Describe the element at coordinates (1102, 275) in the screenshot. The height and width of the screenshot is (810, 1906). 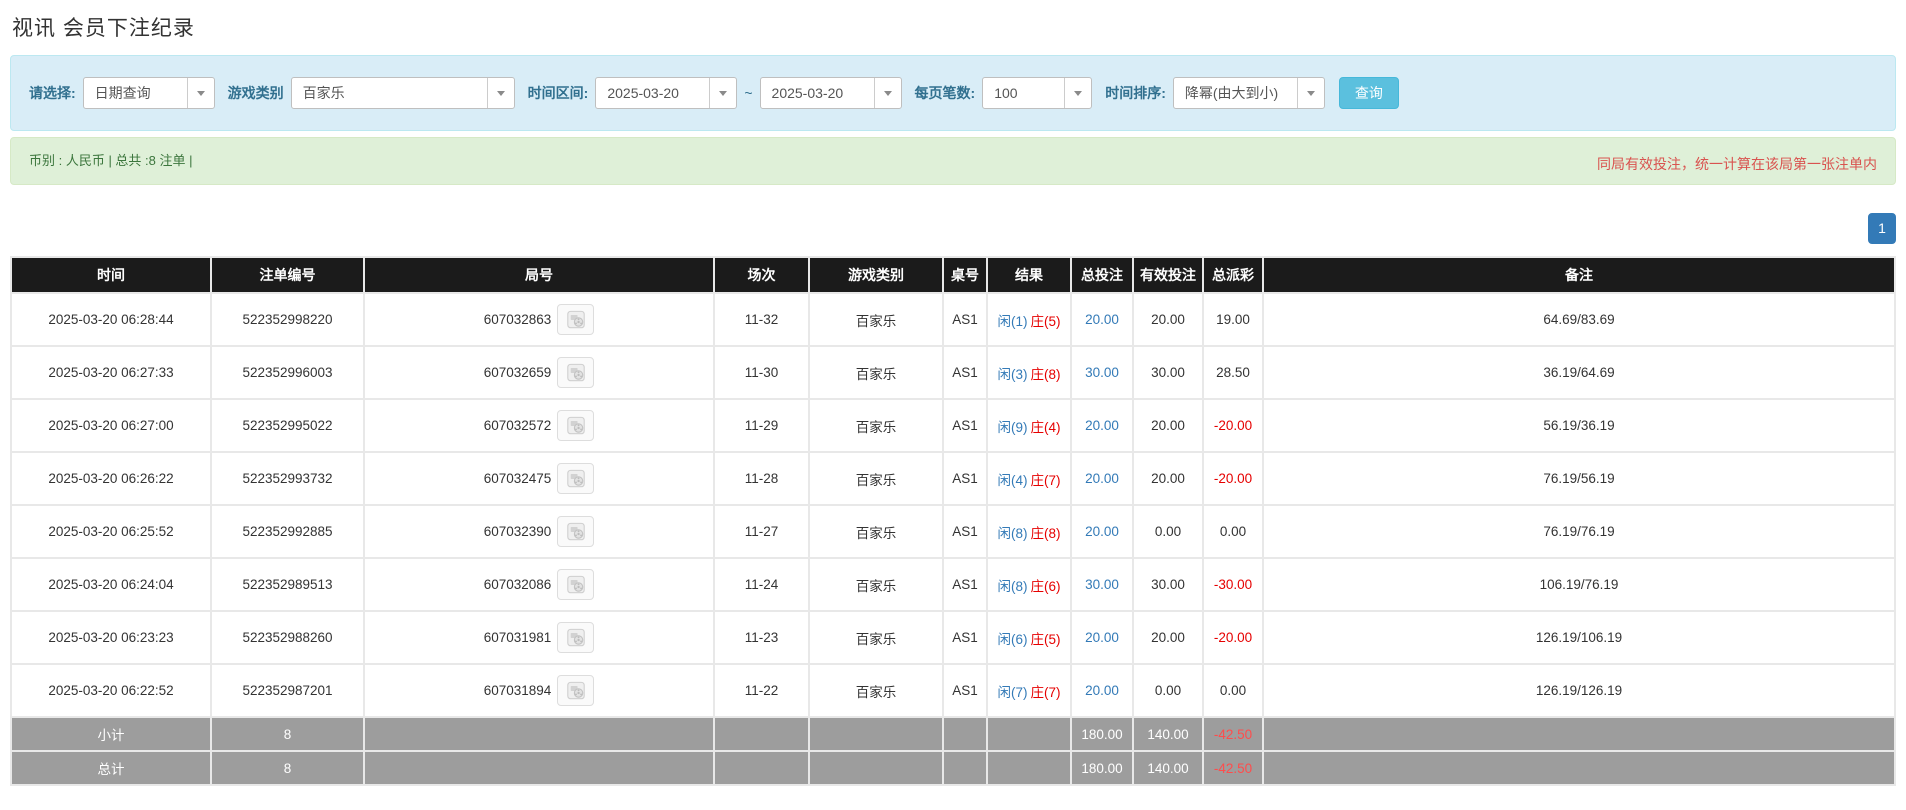
I see `col-total-bet: 总投注` at that location.